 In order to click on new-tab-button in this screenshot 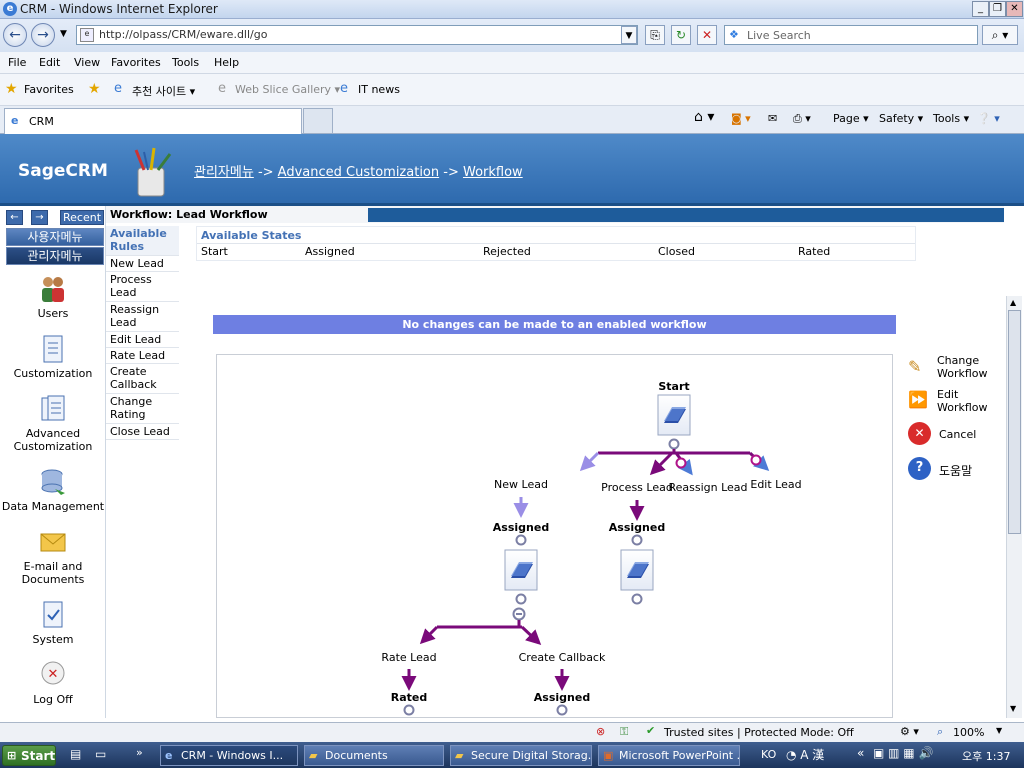, I will do `click(318, 121)`.